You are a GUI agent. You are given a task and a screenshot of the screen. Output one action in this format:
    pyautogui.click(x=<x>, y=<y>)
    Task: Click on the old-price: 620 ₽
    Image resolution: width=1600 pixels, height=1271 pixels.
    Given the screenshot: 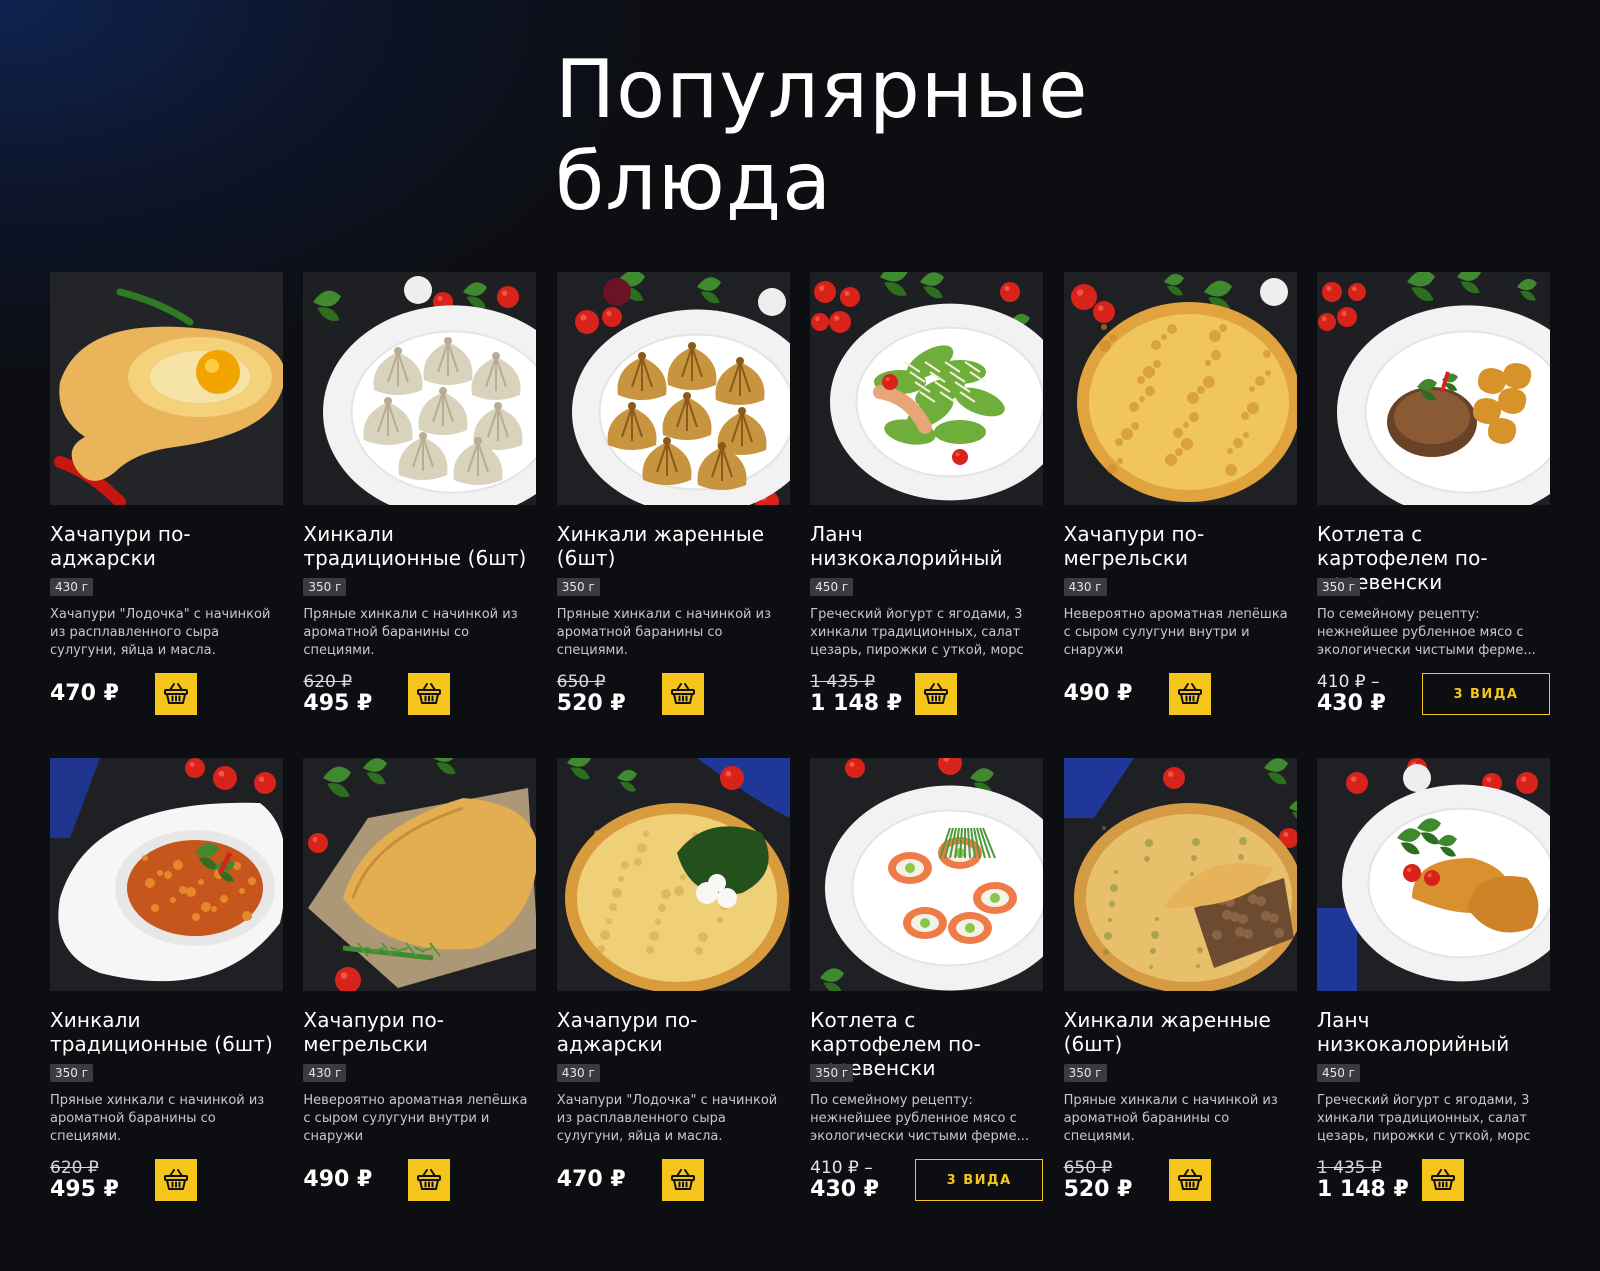 What is the action you would take?
    pyautogui.click(x=74, y=1168)
    